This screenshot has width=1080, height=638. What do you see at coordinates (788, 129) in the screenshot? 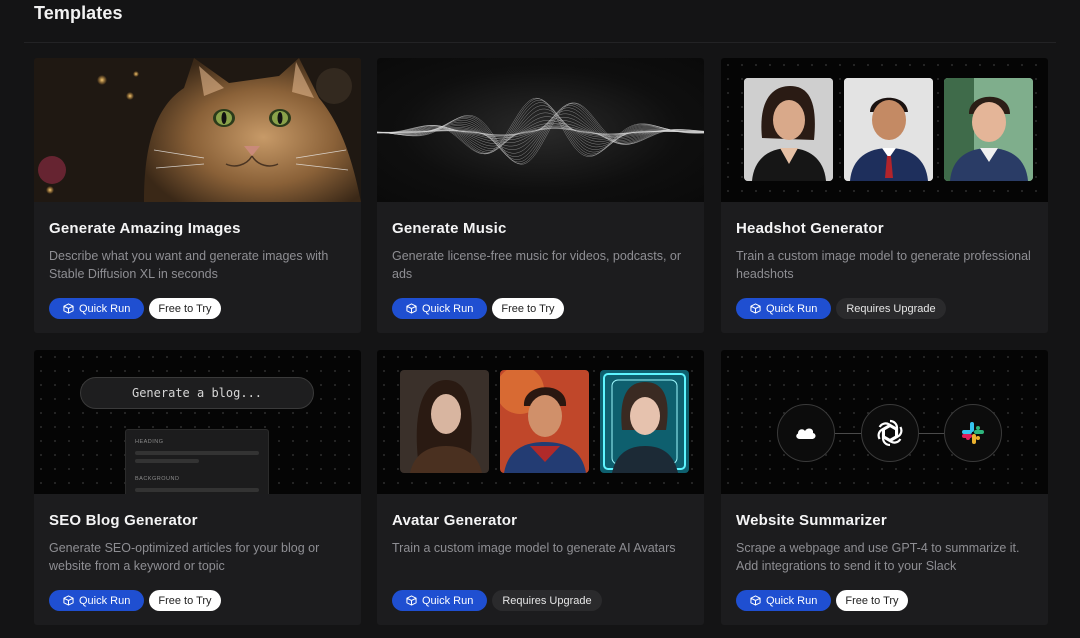
I see `headshot-photo-woman` at bounding box center [788, 129].